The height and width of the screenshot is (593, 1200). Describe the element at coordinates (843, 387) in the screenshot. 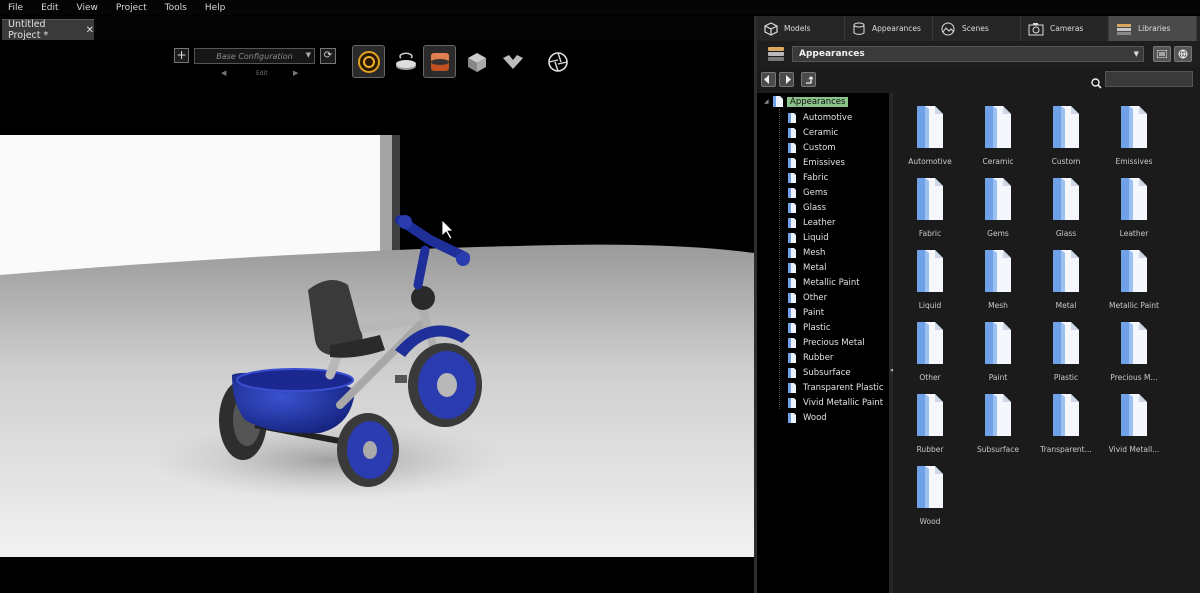

I see `tree-item-label: Transparent Plastic` at that location.